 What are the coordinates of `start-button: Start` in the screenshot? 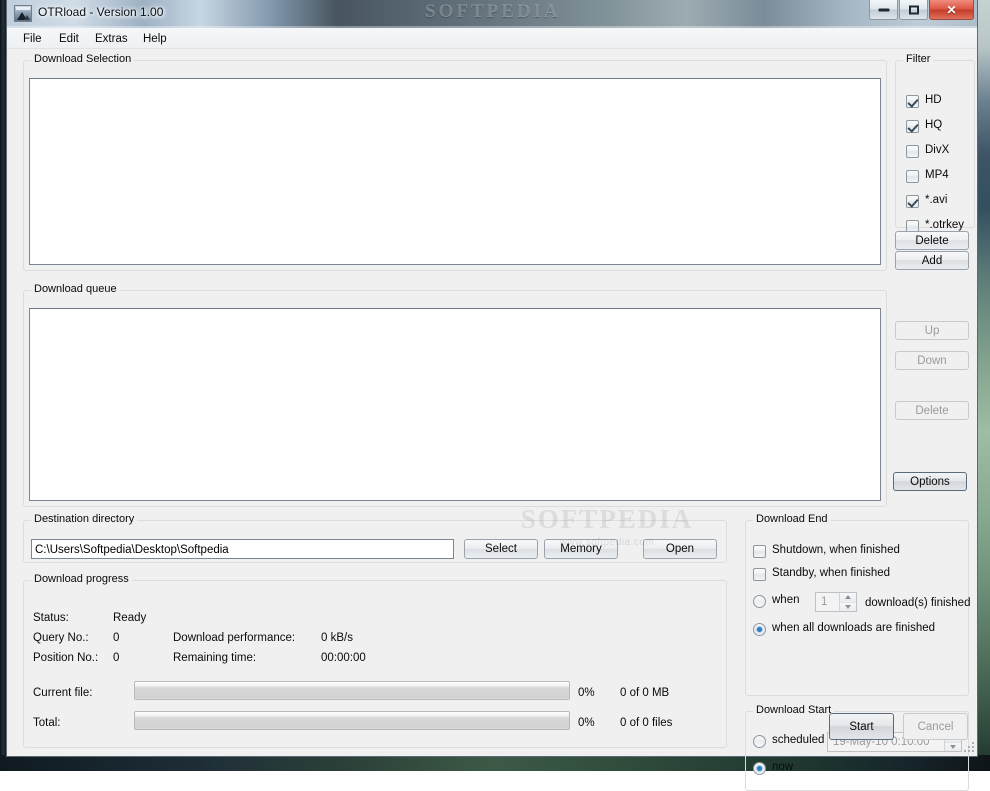 It's located at (861, 726).